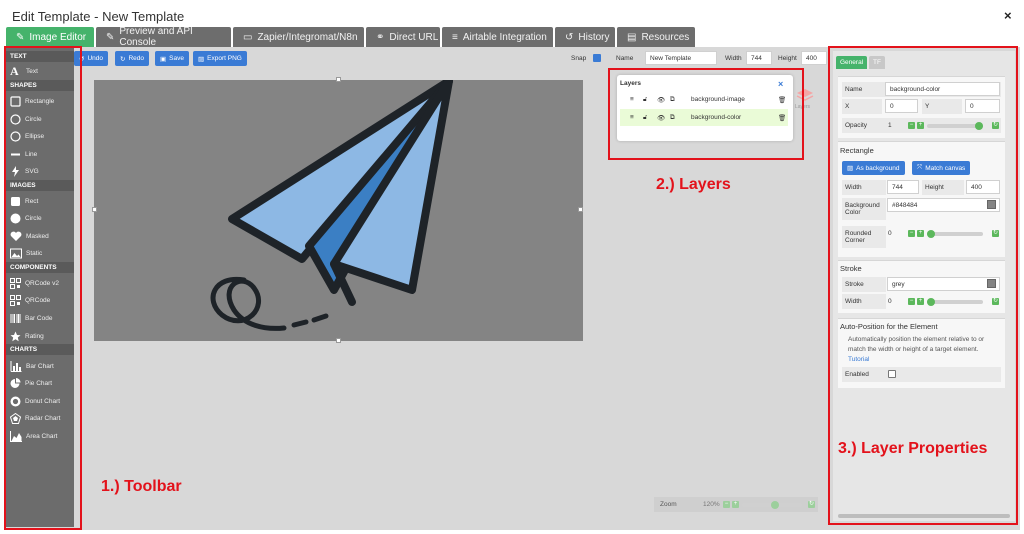 The width and height of the screenshot is (1024, 534). What do you see at coordinates (665, 37) in the screenshot?
I see `tab-label: Resources` at bounding box center [665, 37].